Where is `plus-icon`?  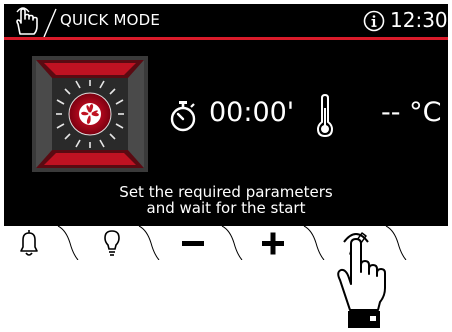
plus-icon is located at coordinates (273, 243).